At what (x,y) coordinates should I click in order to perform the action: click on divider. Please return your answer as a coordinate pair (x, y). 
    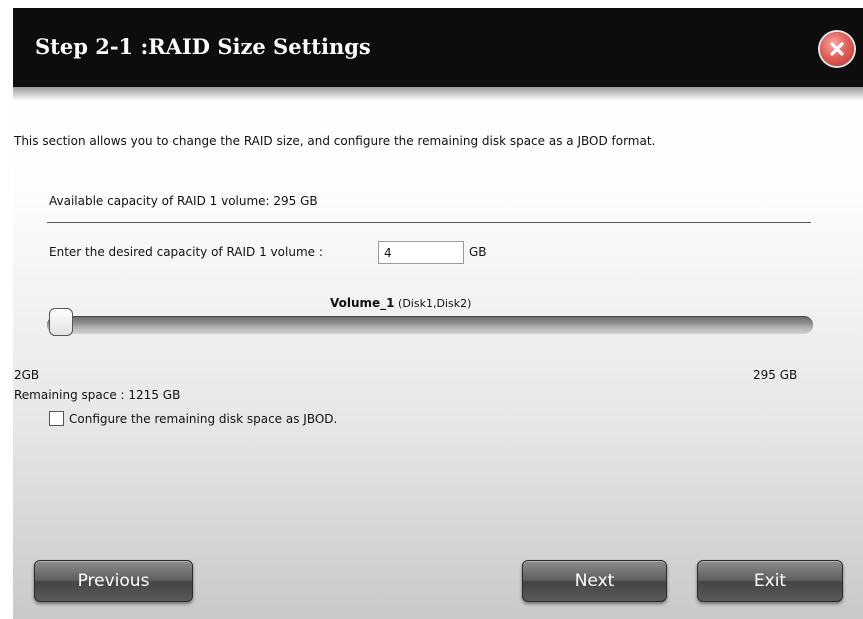
    Looking at the image, I should click on (429, 222).